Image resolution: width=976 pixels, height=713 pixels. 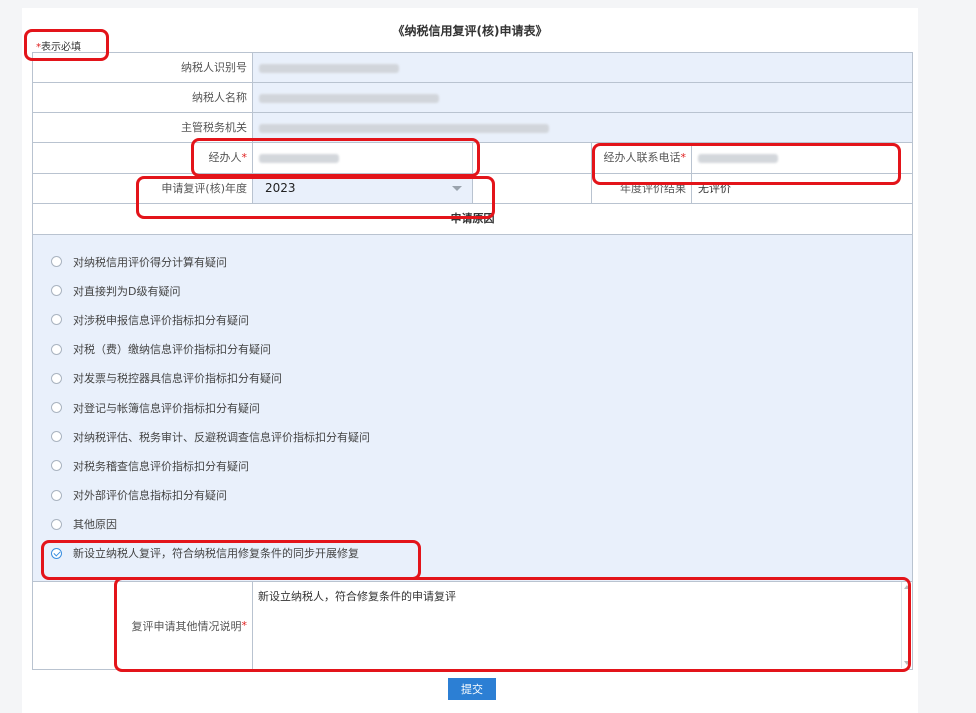 I want to click on submit-button: 提交, so click(x=472, y=689).